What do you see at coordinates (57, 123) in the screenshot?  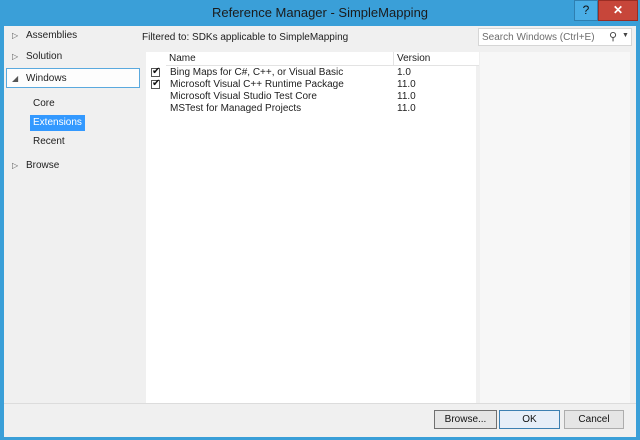 I see `sidebar-subitem-extensions: Extensions` at bounding box center [57, 123].